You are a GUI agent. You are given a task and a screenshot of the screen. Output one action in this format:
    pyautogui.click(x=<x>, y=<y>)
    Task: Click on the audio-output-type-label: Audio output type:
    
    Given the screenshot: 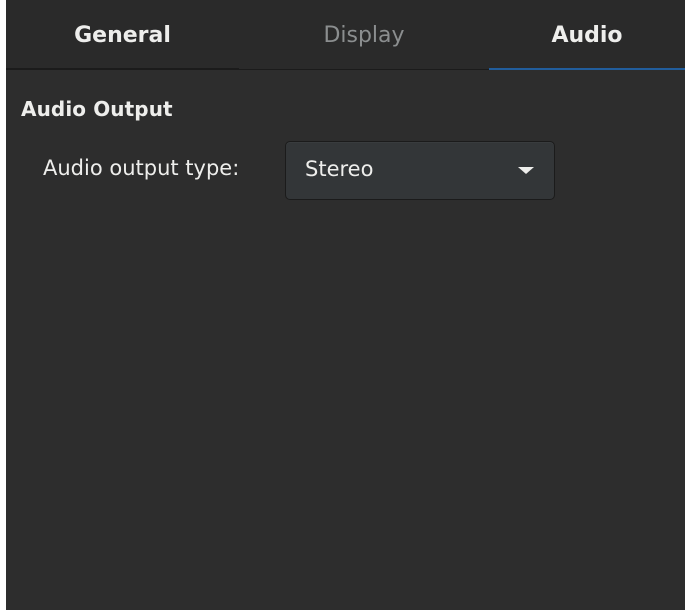 What is the action you would take?
    pyautogui.click(x=141, y=168)
    